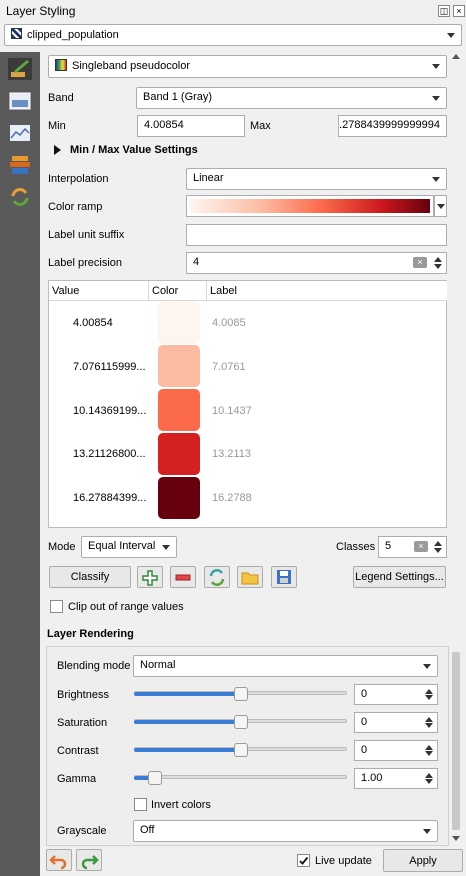  What do you see at coordinates (456, 838) in the screenshot?
I see `scroll-down-icon` at bounding box center [456, 838].